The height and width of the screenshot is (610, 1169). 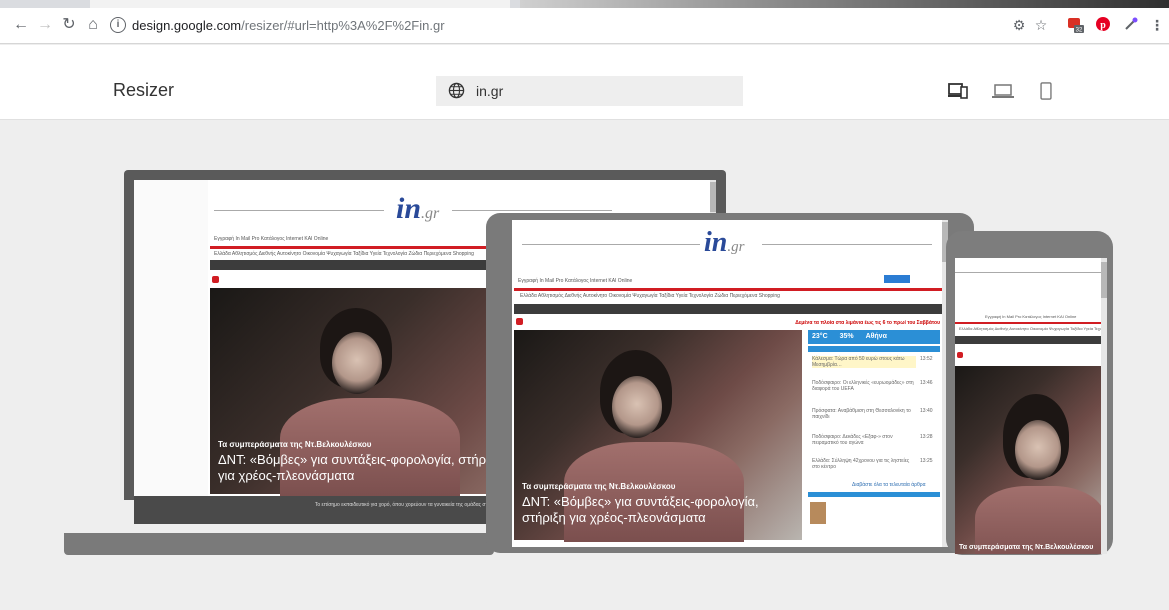 I want to click on inactive-tabs, so click(x=844, y=4).